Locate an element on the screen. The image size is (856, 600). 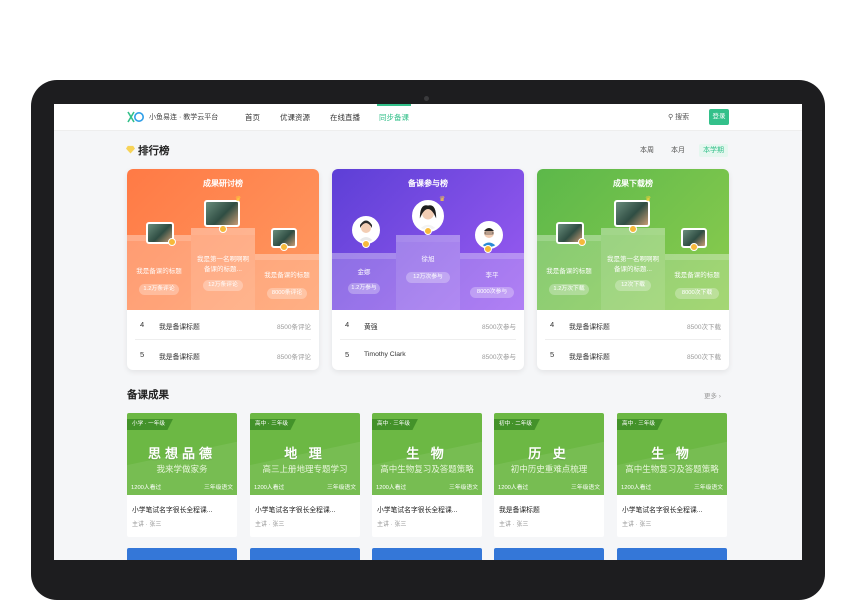
period-semester: 本学期 is located at coordinates (713, 150).